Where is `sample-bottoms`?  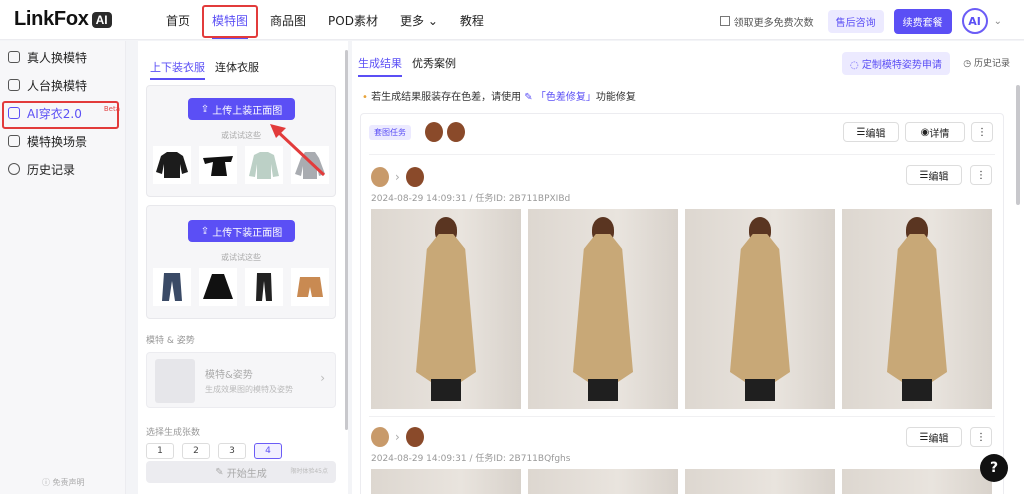
sample-bottoms is located at coordinates (245, 287).